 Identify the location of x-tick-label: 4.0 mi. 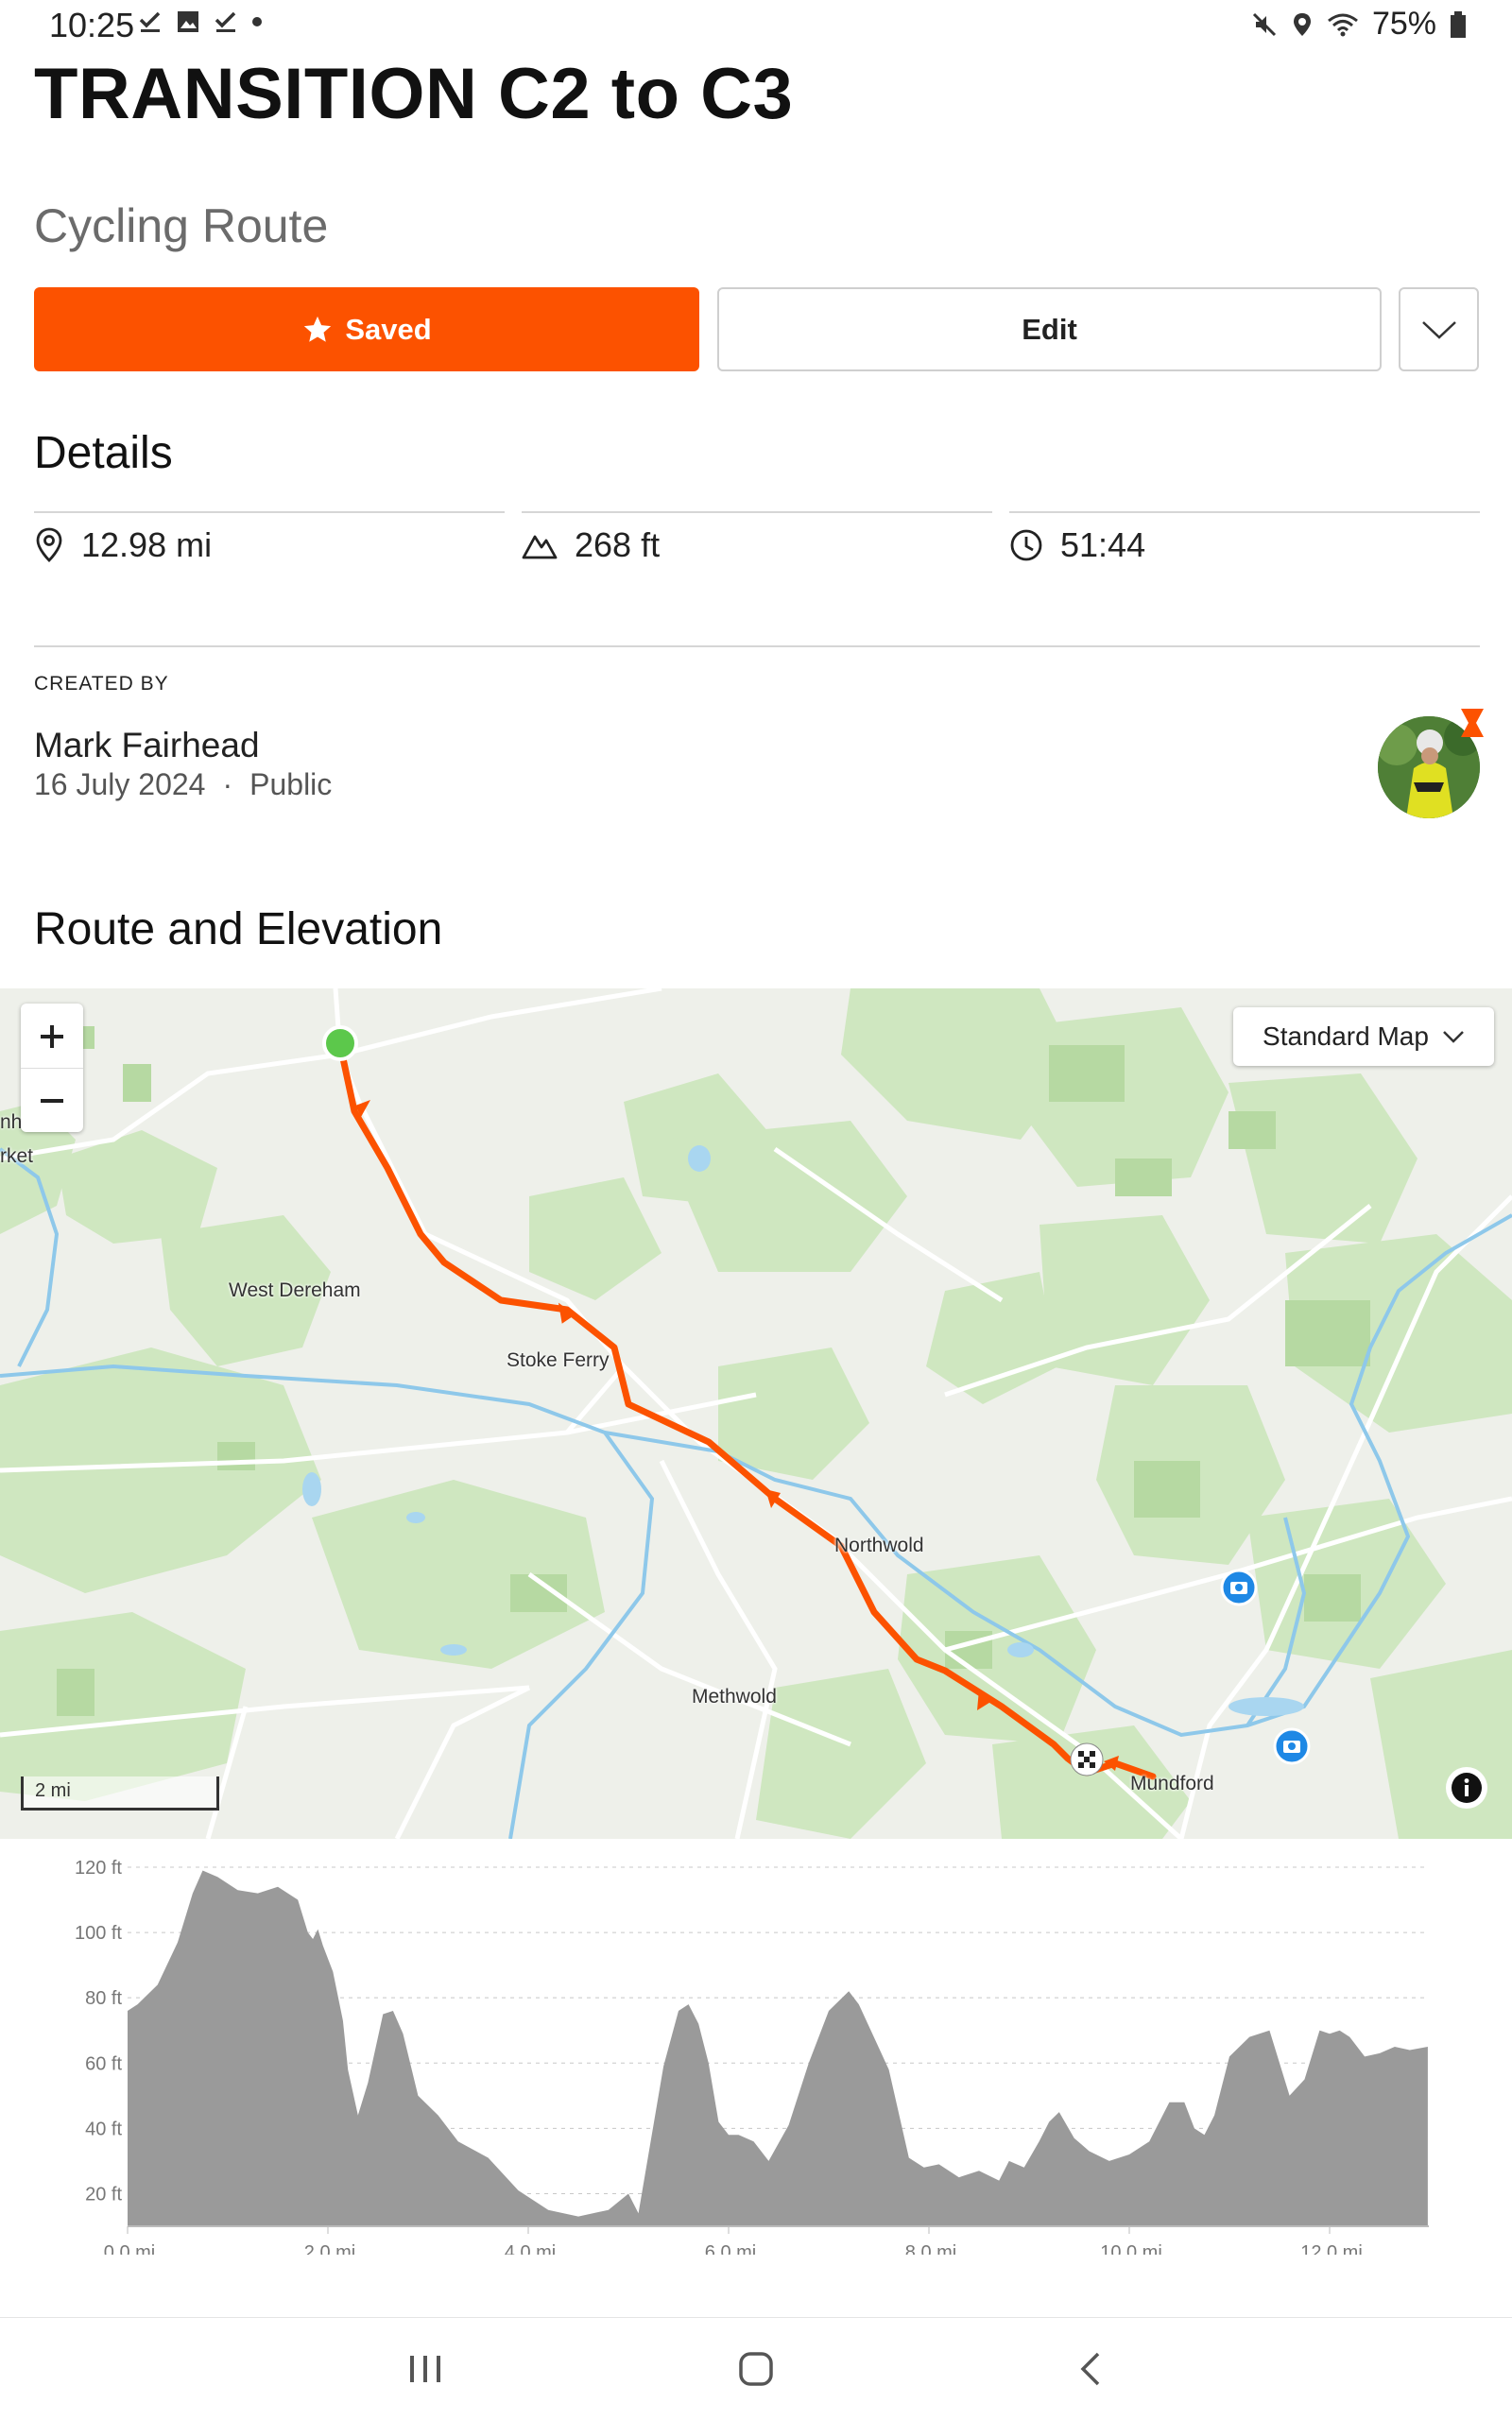
(530, 2248).